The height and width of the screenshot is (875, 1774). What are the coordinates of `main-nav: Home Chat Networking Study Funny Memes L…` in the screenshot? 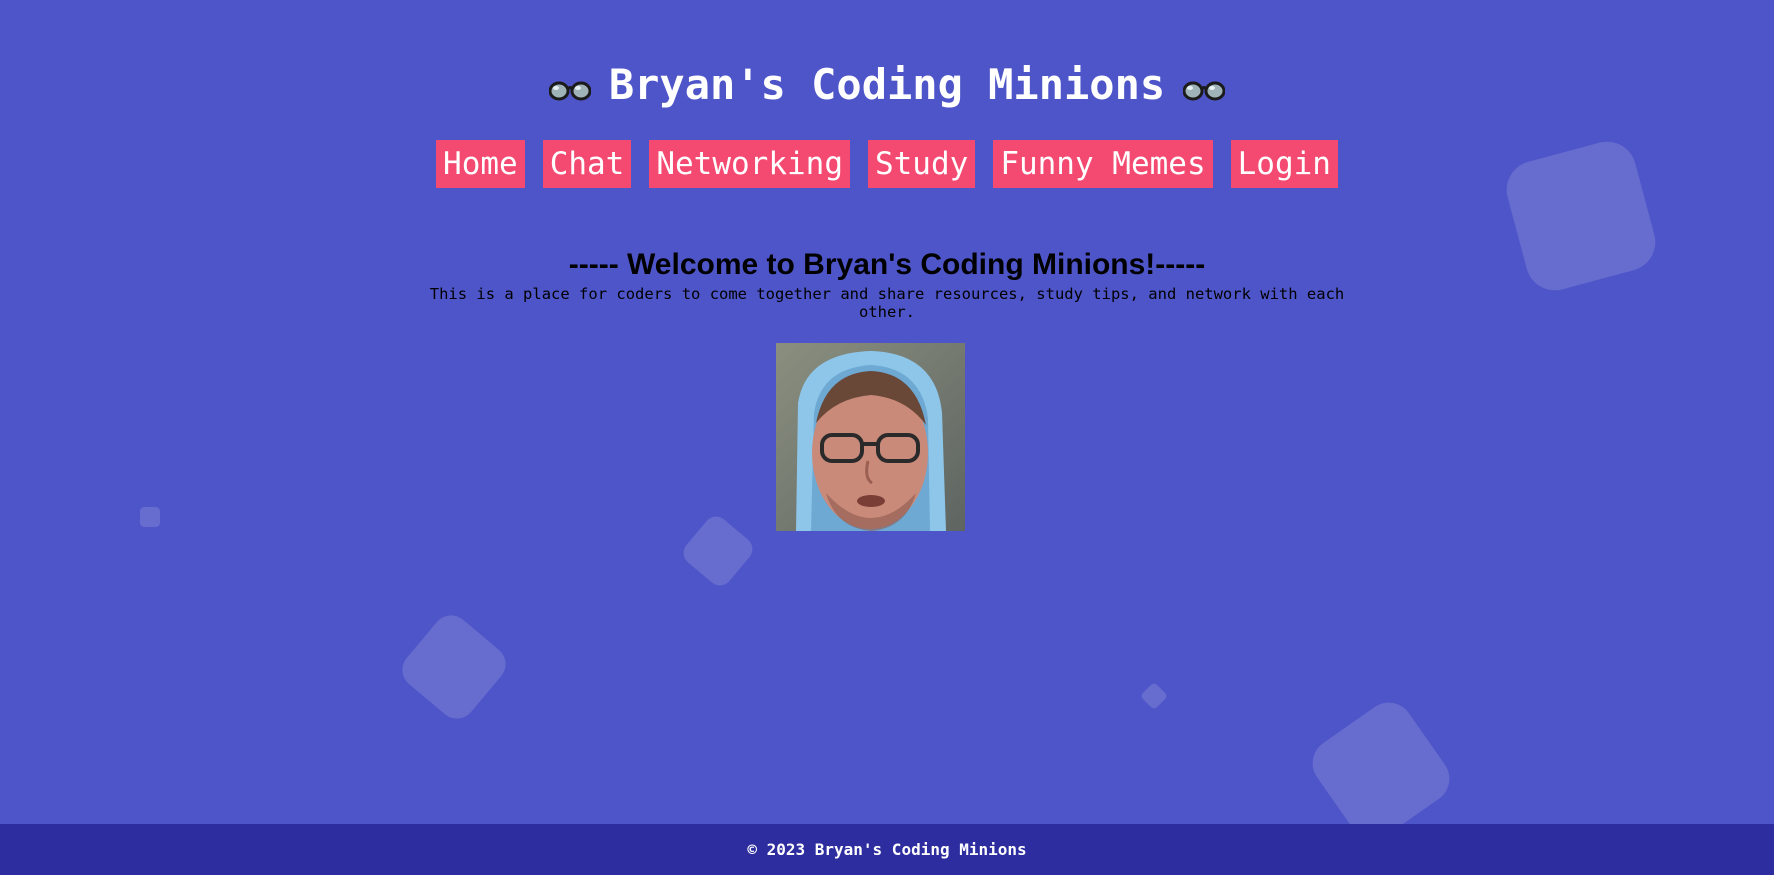 It's located at (887, 164).